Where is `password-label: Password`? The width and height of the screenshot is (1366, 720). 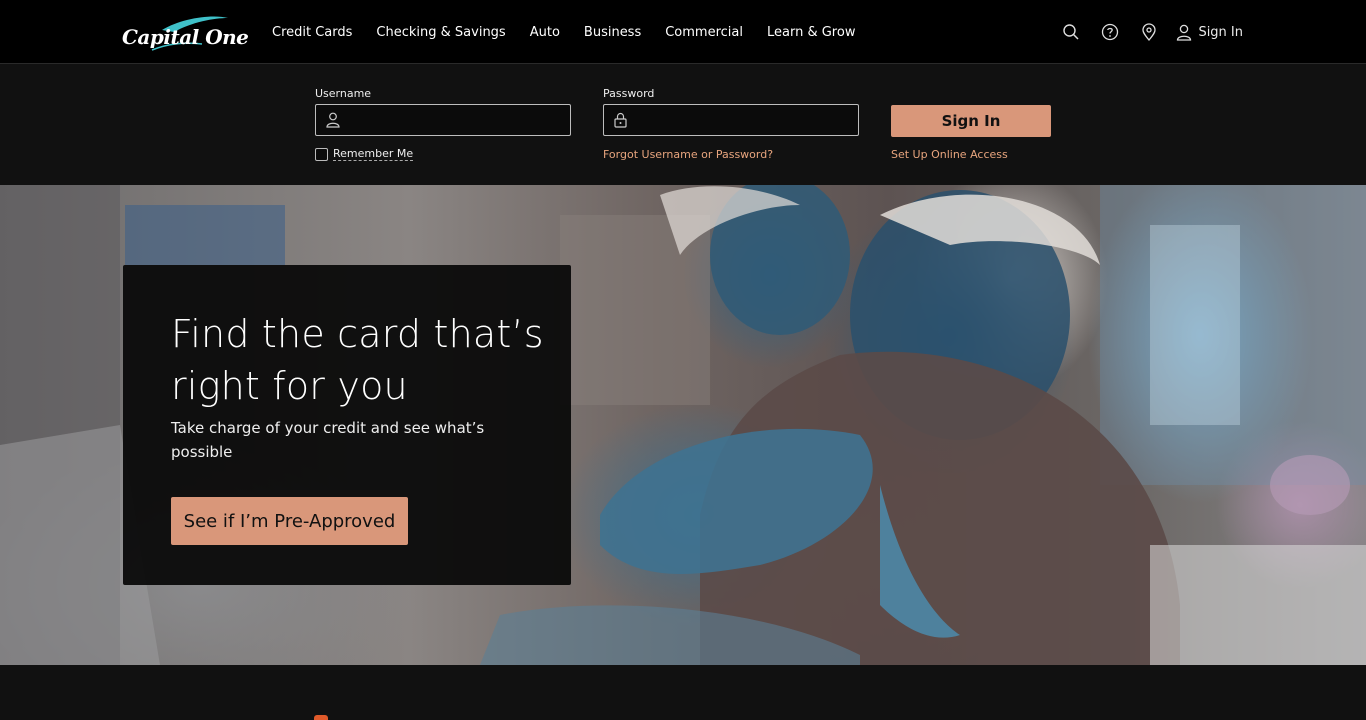 password-label: Password is located at coordinates (629, 93).